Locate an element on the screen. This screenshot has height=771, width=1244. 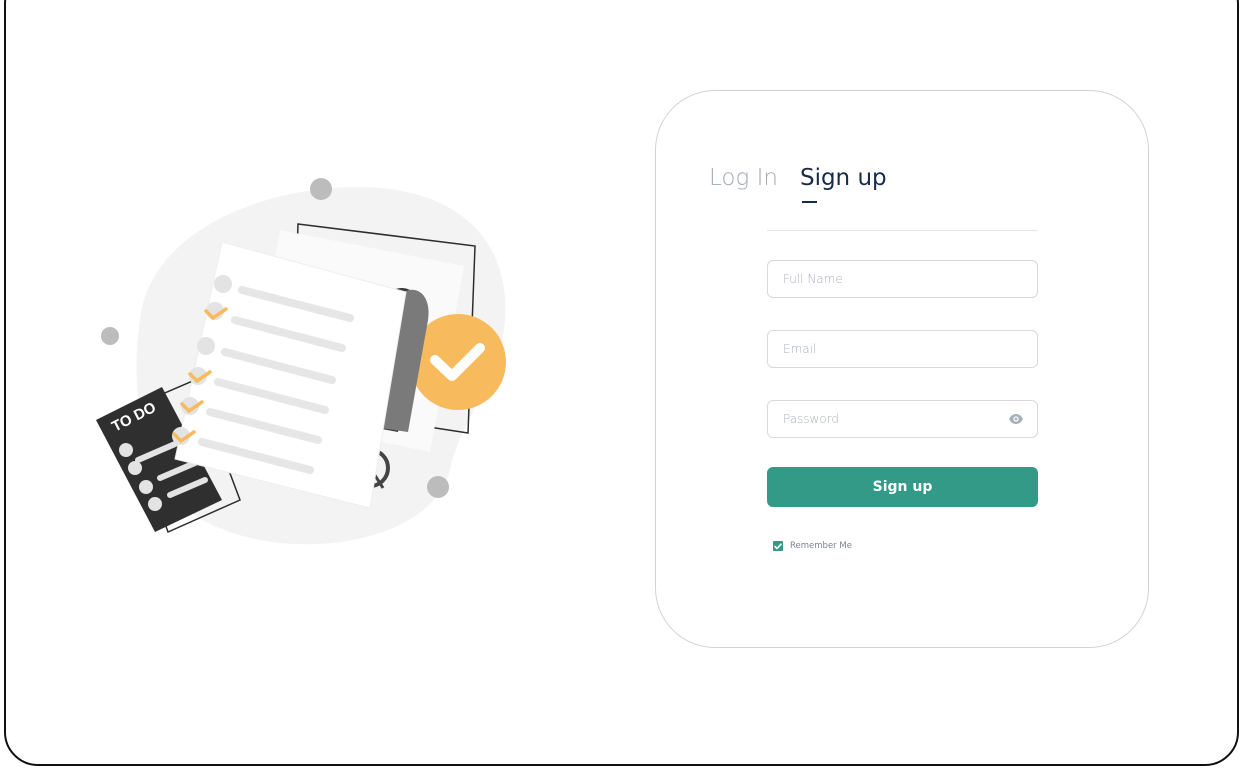
tab-signup: Sign up is located at coordinates (843, 183).